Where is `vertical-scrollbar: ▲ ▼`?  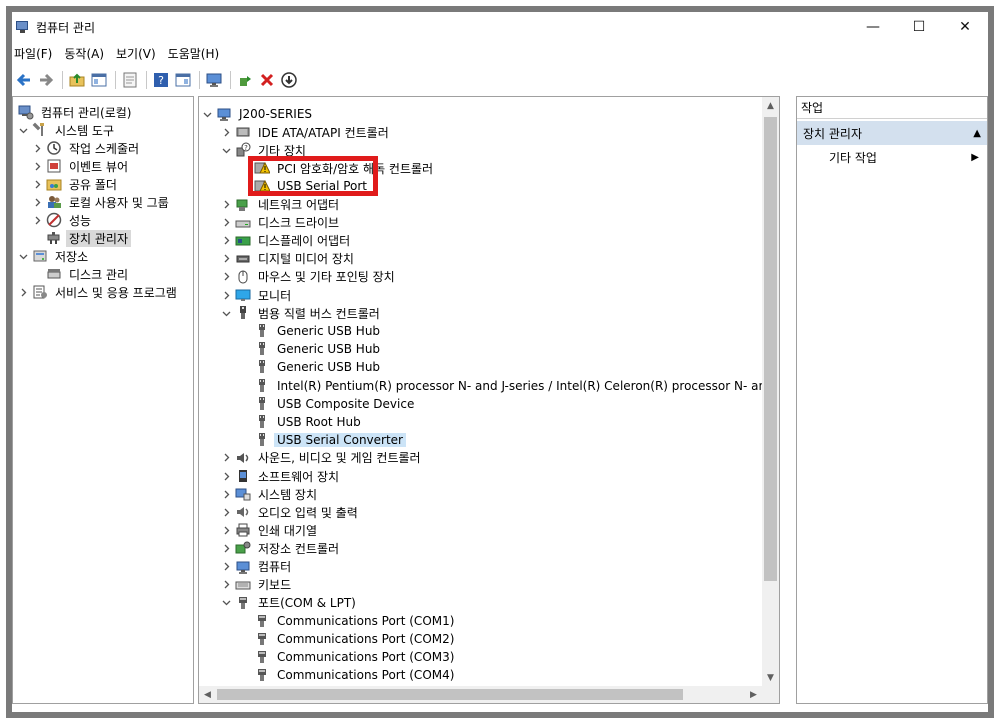
vertical-scrollbar: ▲ ▼ is located at coordinates (770, 391).